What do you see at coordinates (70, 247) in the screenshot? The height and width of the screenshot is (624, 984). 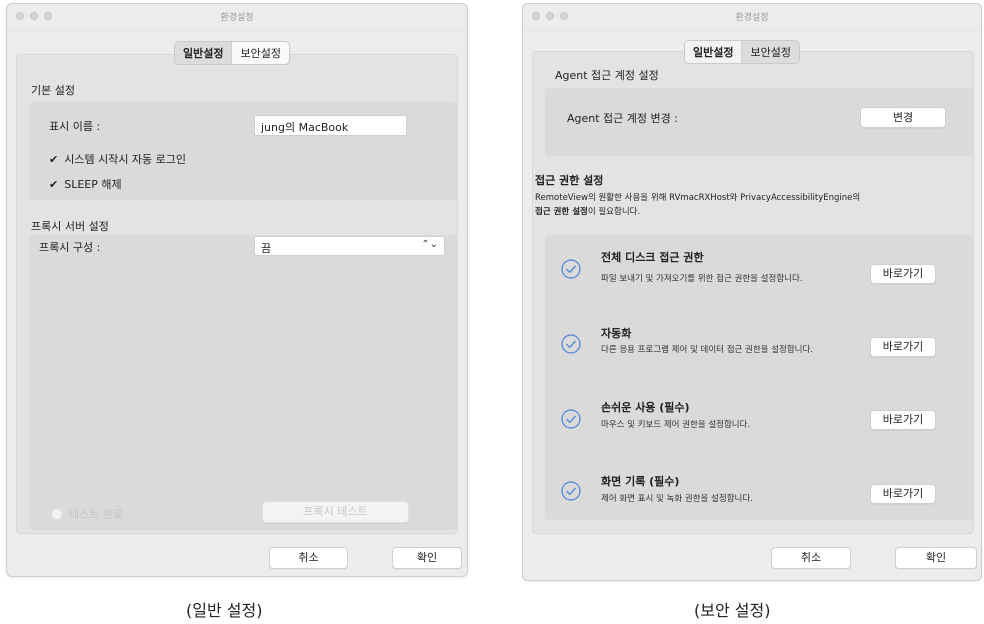 I see `proxy-config-label: 프록시 구성 :` at bounding box center [70, 247].